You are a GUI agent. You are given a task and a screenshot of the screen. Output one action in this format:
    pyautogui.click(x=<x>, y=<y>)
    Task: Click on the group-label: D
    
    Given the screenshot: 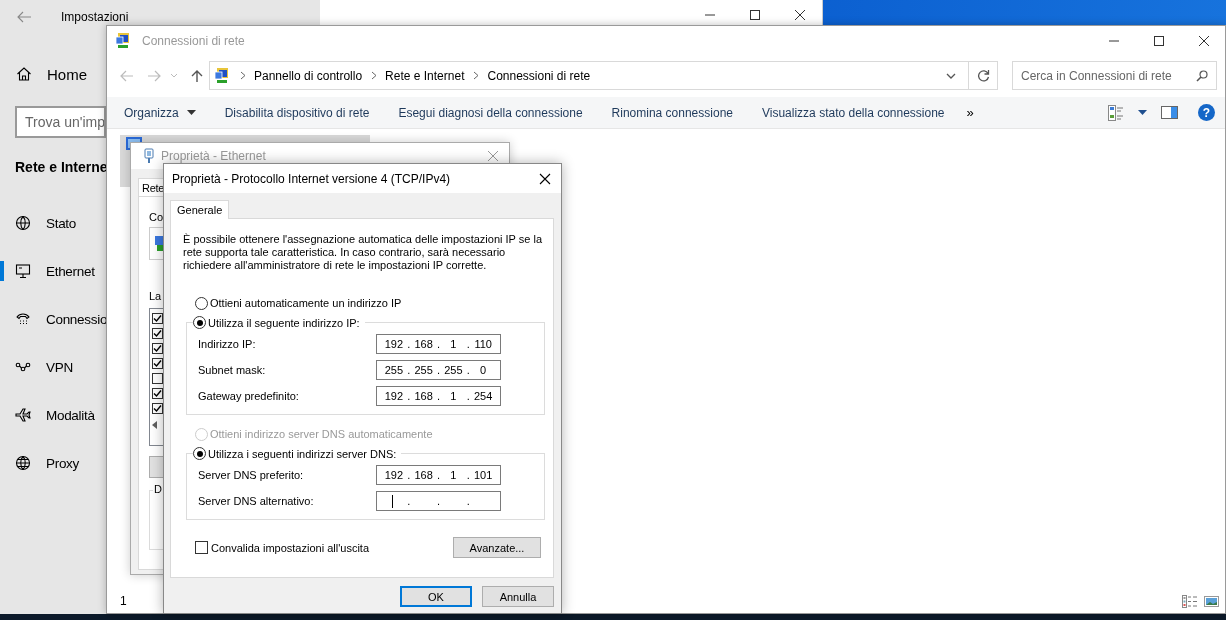 What is the action you would take?
    pyautogui.click(x=158, y=489)
    